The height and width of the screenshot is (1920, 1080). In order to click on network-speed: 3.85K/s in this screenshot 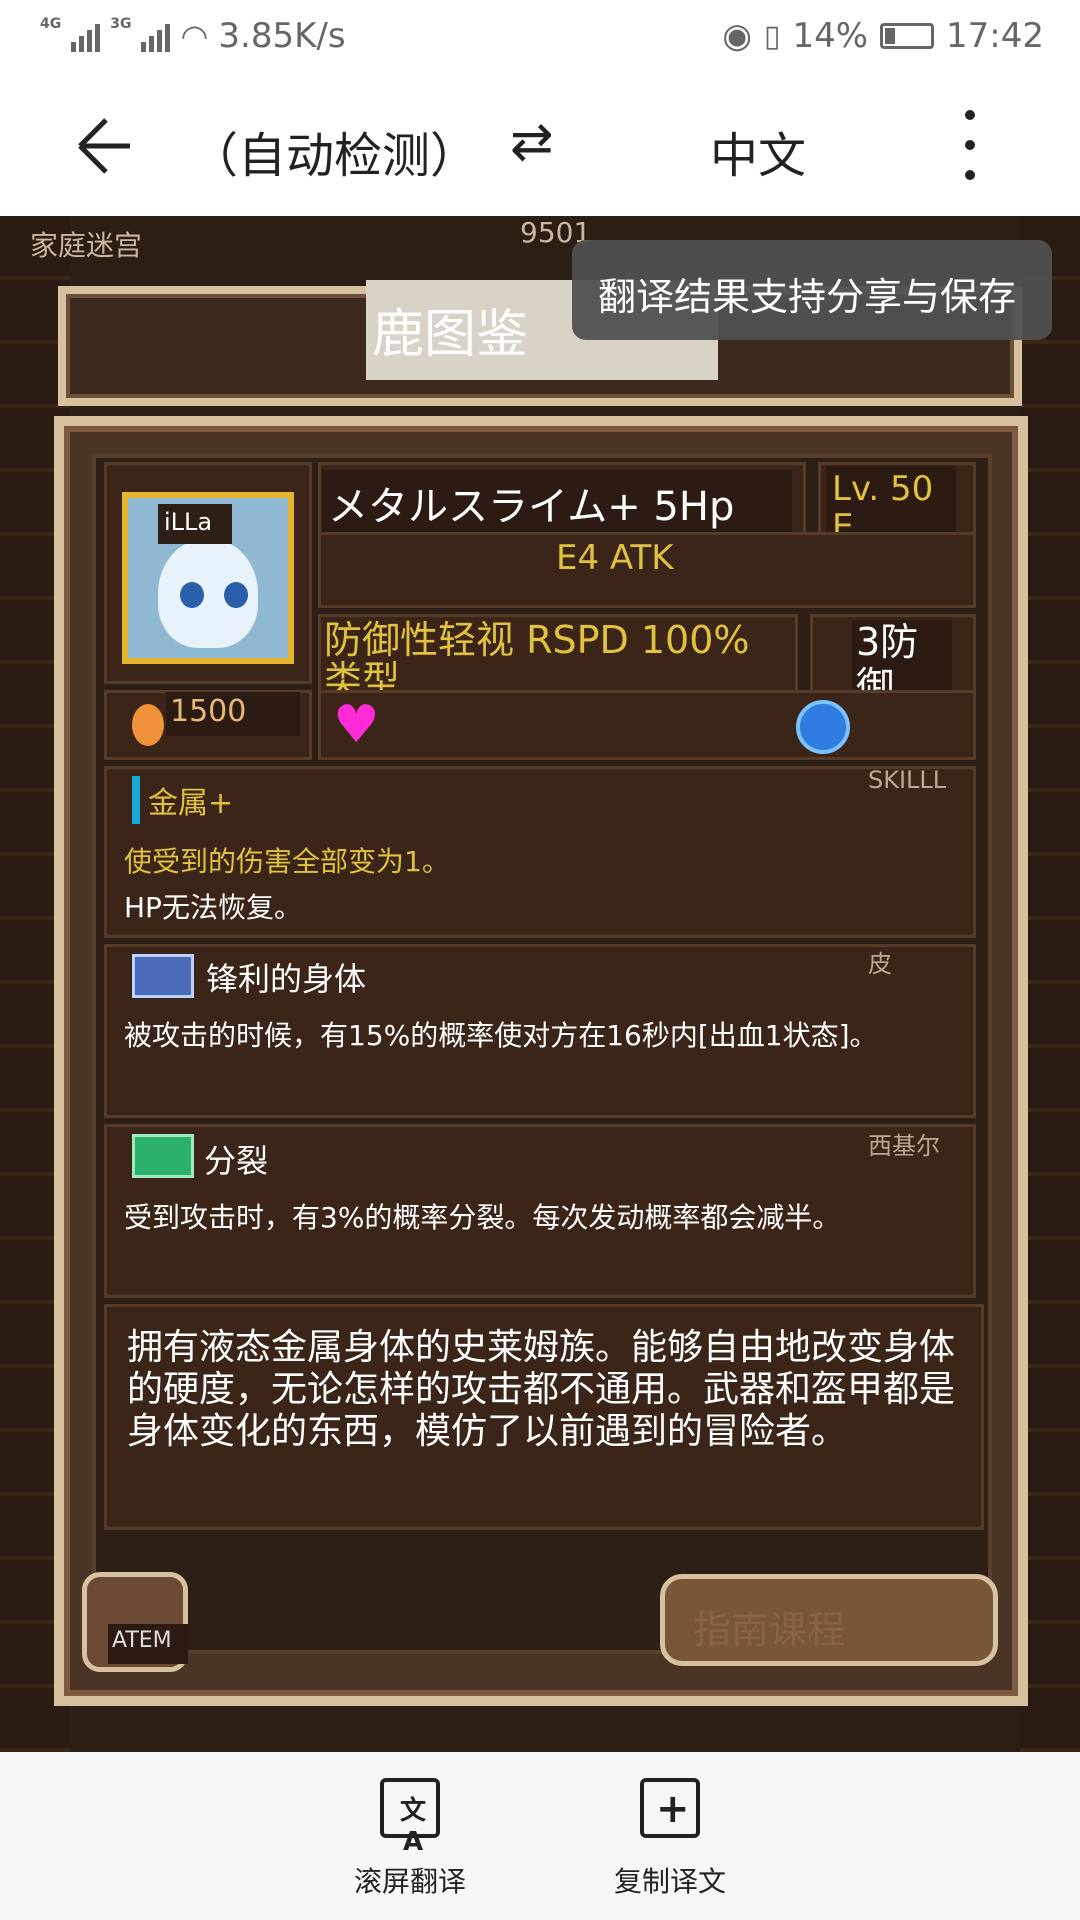, I will do `click(282, 36)`.